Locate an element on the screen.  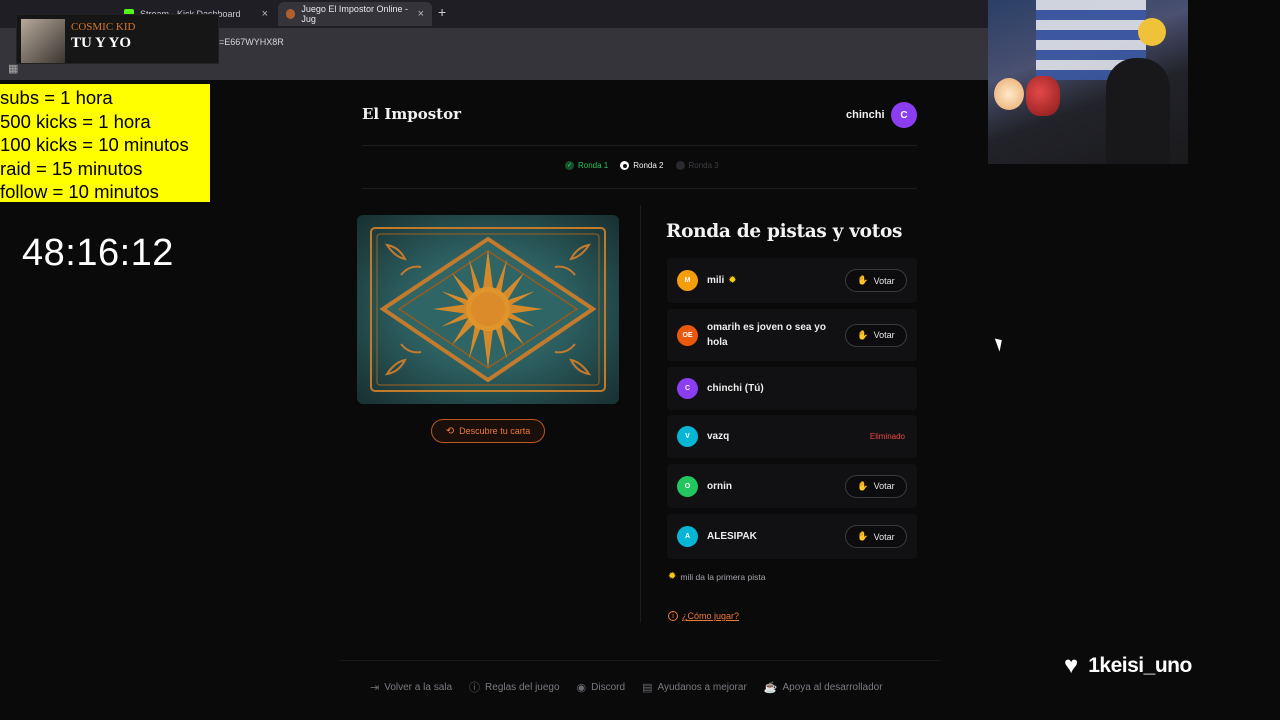
footer-discord: ◉ Discord is located at coordinates (601, 687).